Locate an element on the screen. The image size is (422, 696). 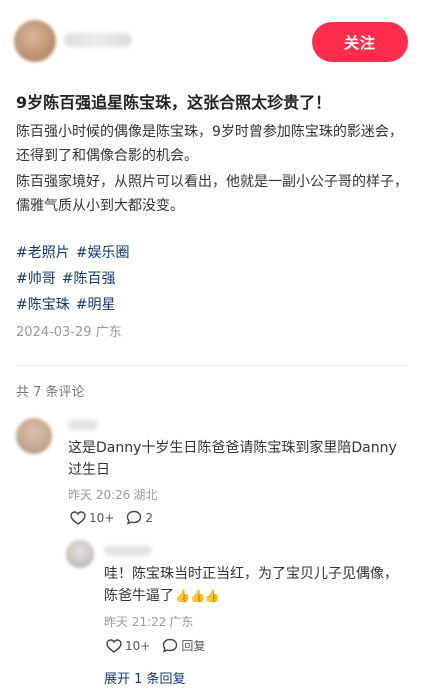
reply-location: 广东 is located at coordinates (181, 622).